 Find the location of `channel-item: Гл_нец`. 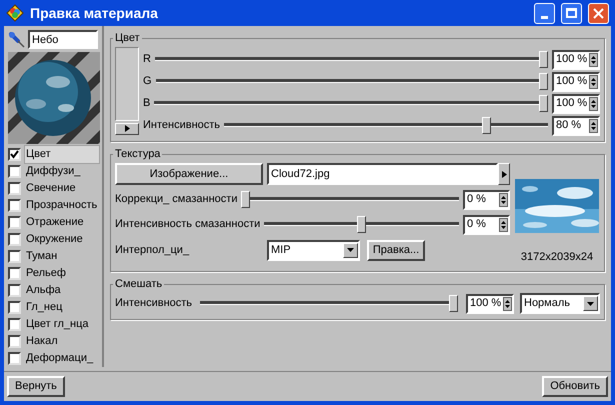

channel-item: Гл_нец is located at coordinates (63, 307).